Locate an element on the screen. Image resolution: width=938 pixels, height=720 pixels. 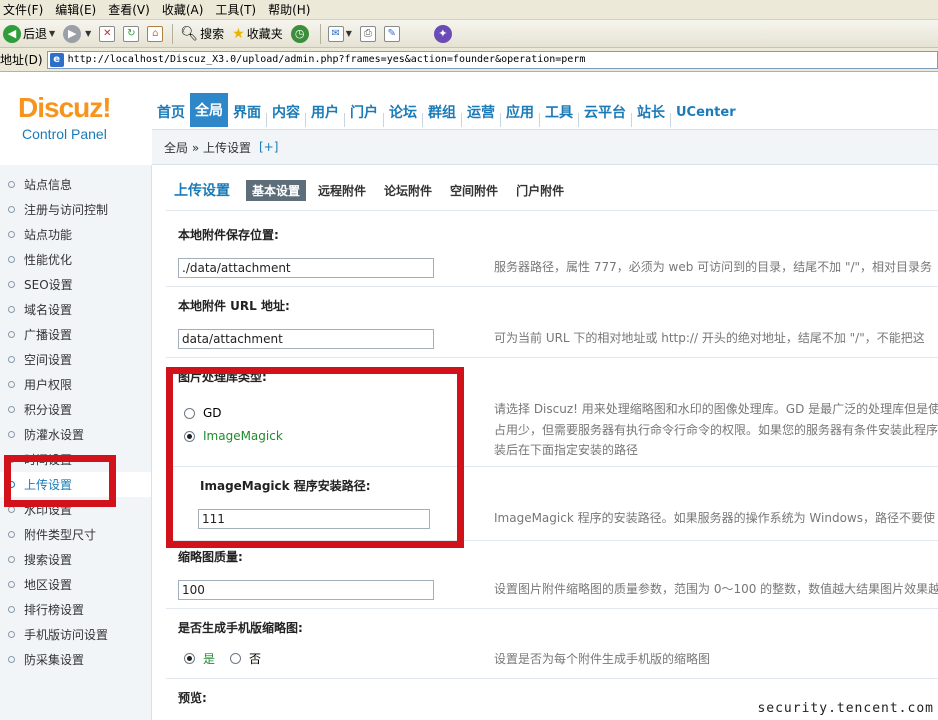
radio-mobile-yes-label: 是 is located at coordinates (209, 659).